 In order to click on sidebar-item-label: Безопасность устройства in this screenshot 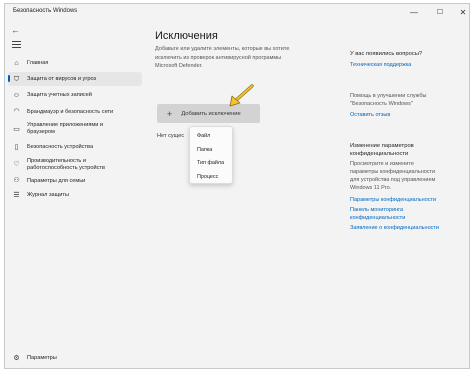, I will do `click(60, 147)`.